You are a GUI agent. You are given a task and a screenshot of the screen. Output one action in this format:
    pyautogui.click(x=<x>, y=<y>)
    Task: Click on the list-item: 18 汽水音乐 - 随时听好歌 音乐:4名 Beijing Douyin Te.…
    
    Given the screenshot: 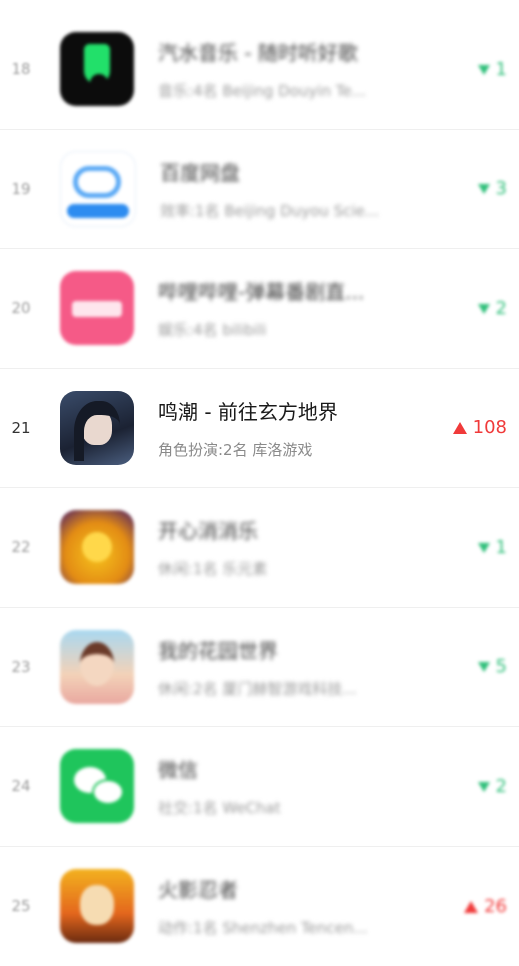 What is the action you would take?
    pyautogui.click(x=259, y=70)
    